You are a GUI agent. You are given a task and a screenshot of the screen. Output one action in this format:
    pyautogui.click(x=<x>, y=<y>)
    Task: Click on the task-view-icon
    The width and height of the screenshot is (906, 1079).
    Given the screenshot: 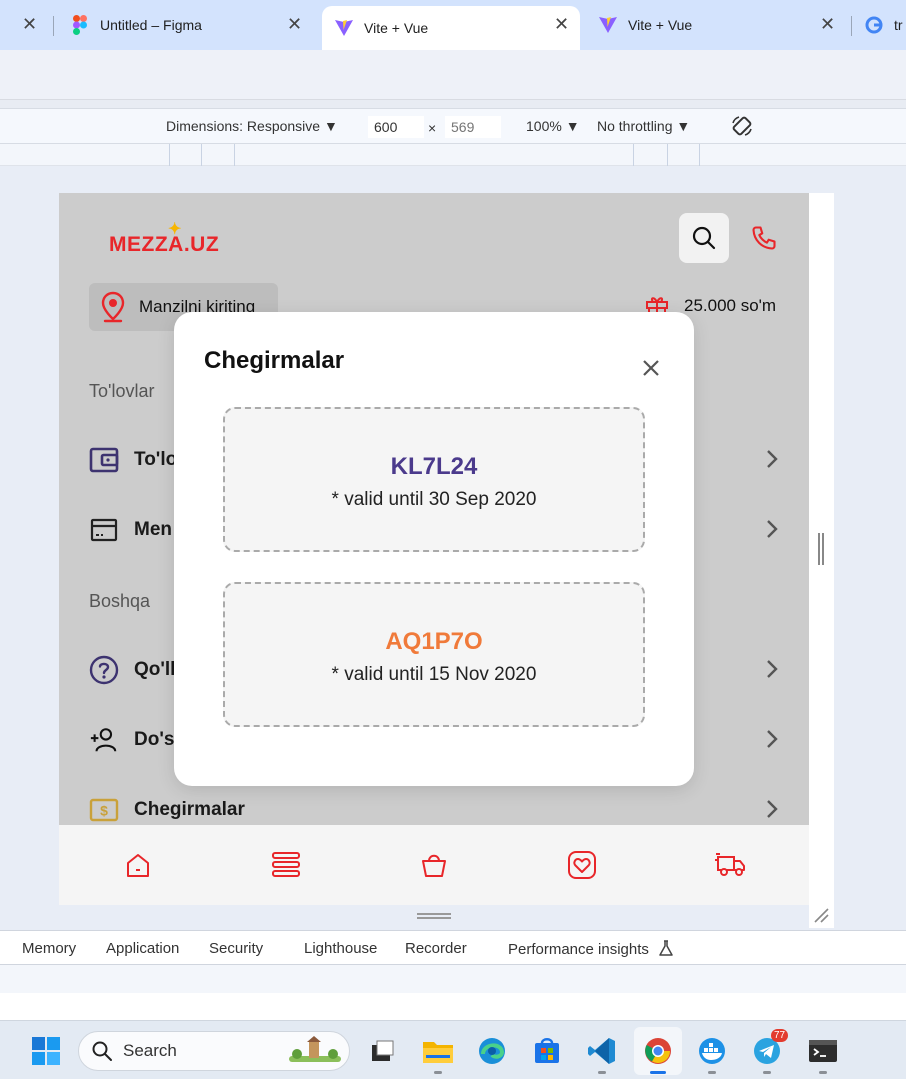 What is the action you would take?
    pyautogui.click(x=382, y=1051)
    